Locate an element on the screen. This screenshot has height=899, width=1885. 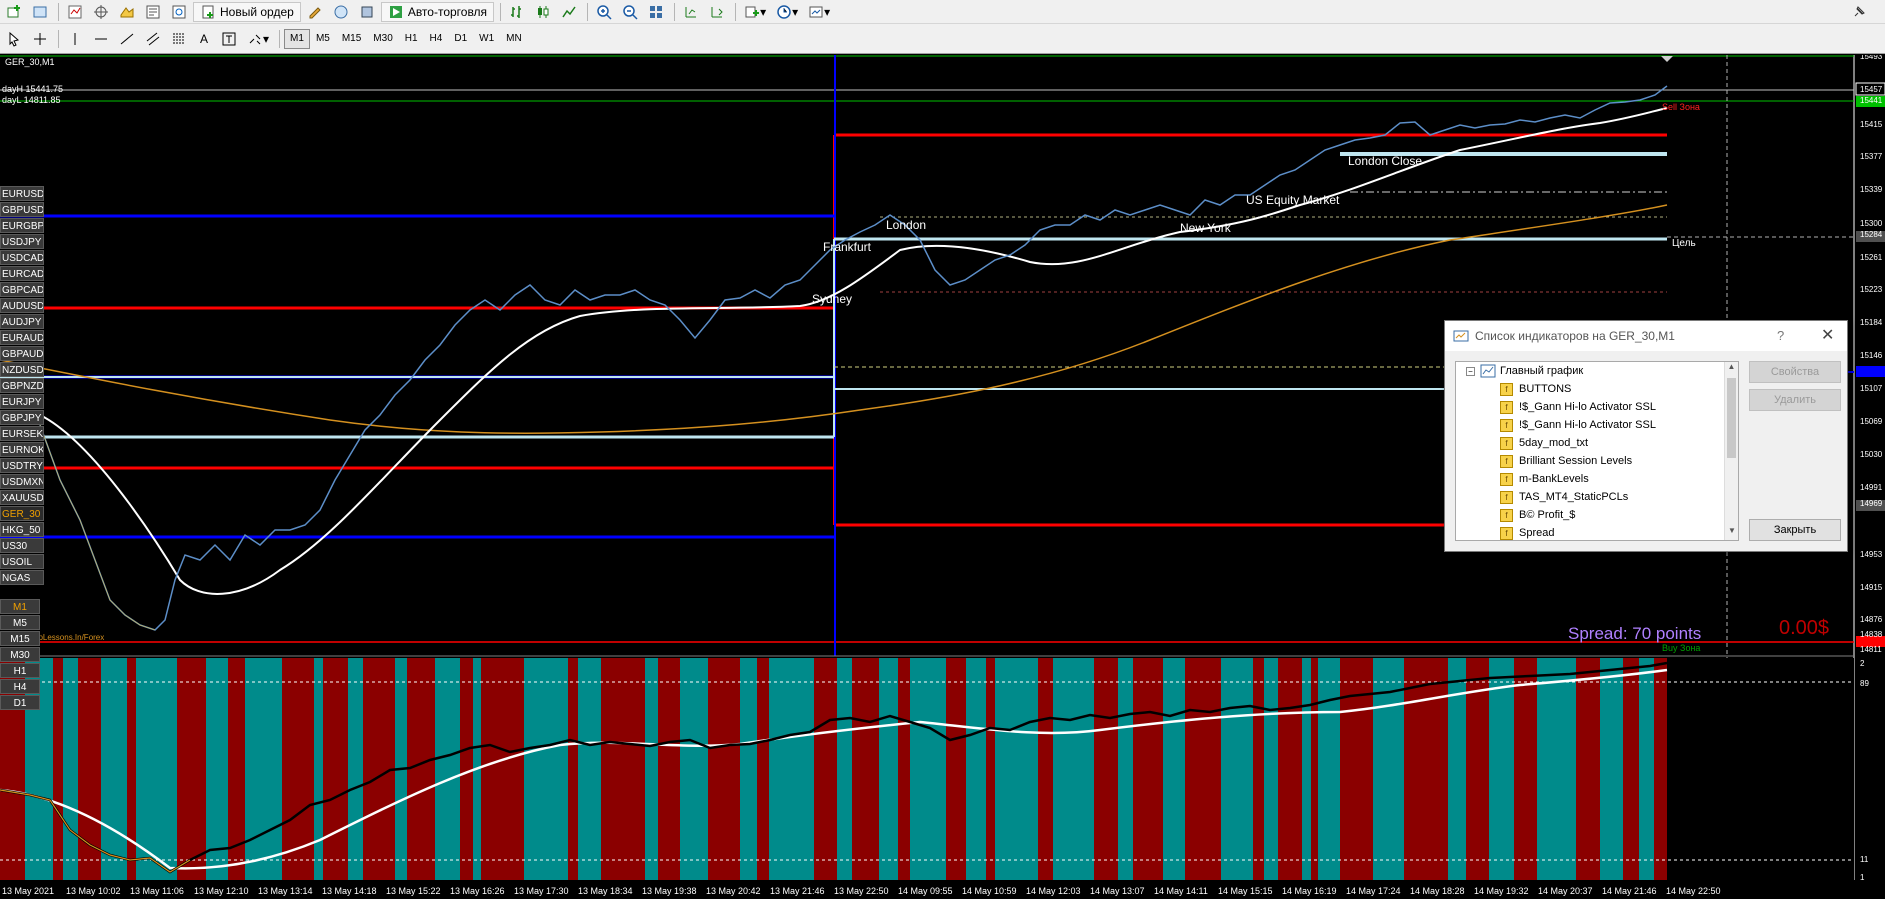
indicator-item: f BUTTONS is located at coordinates (1597, 389).